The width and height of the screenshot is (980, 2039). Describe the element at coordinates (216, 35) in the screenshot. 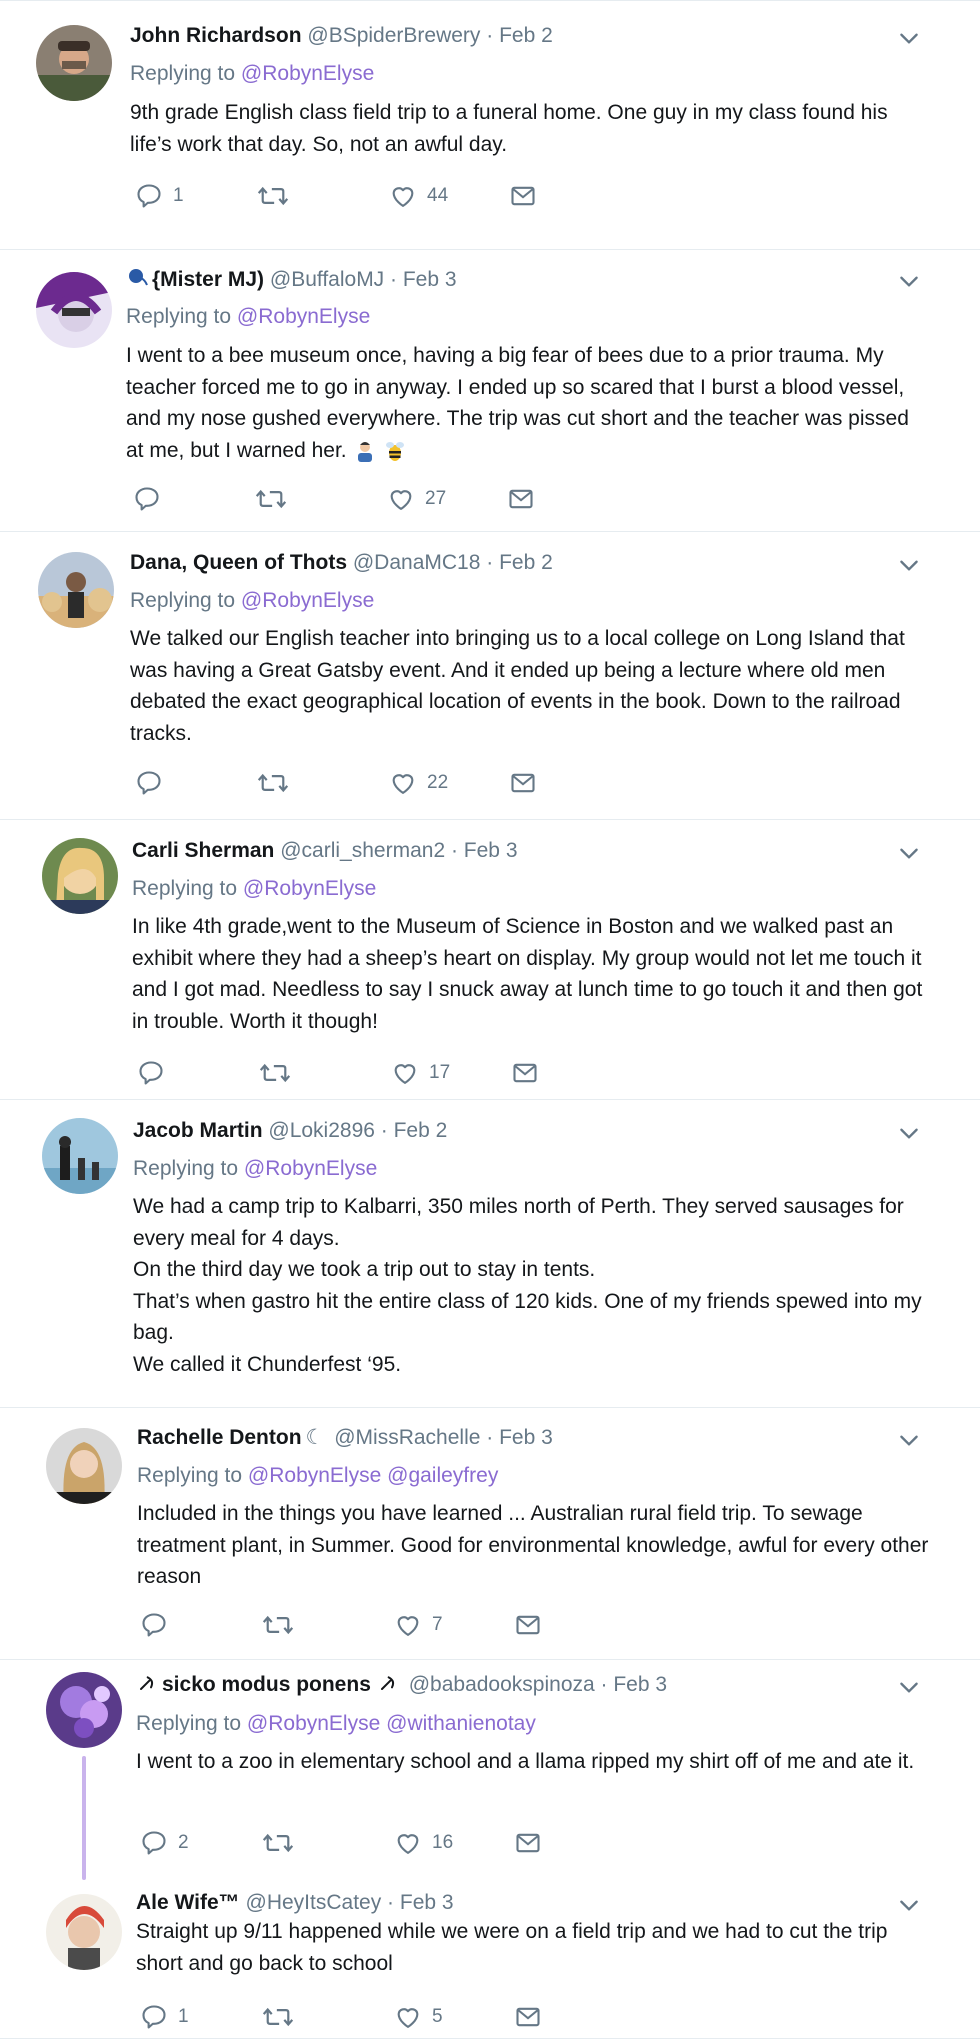

I see `display-name: John Richardson` at that location.